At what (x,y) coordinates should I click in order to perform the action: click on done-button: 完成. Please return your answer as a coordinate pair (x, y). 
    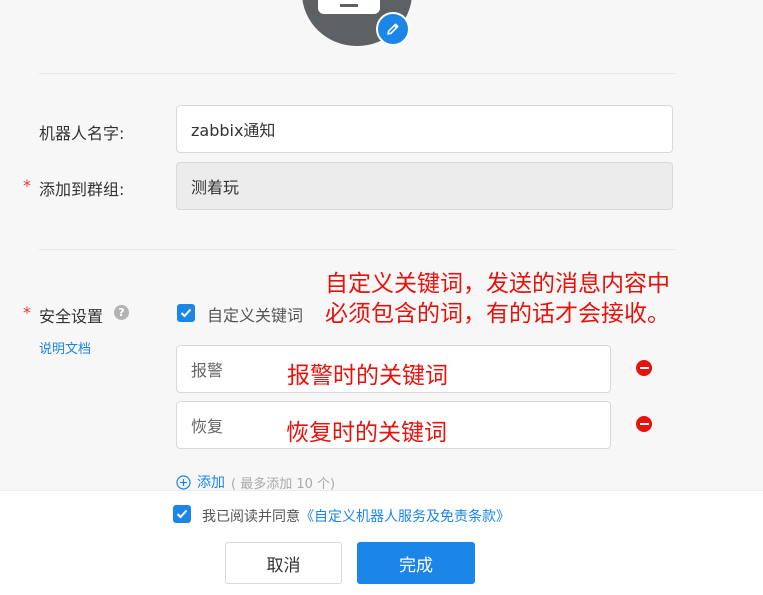
    Looking at the image, I should click on (416, 563).